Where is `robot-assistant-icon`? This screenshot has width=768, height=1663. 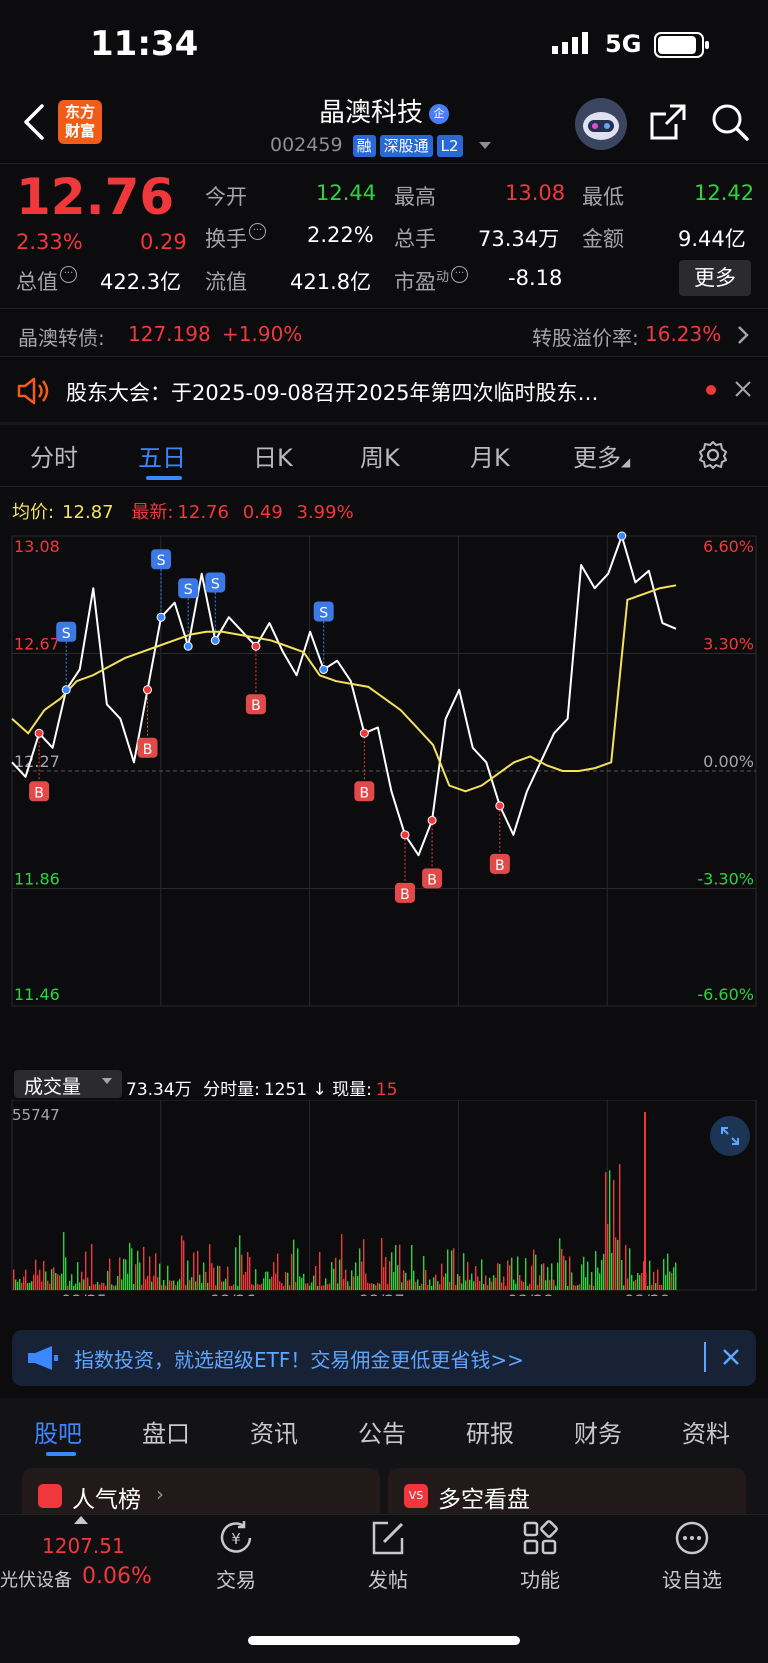
robot-assistant-icon is located at coordinates (601, 124).